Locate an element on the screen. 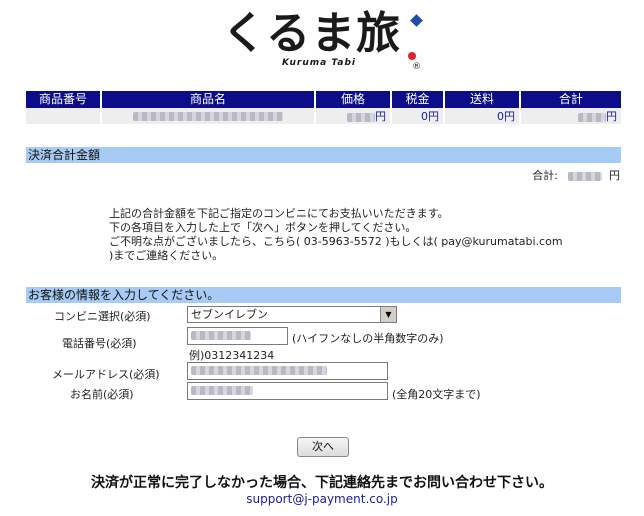  email-input is located at coordinates (287, 371).